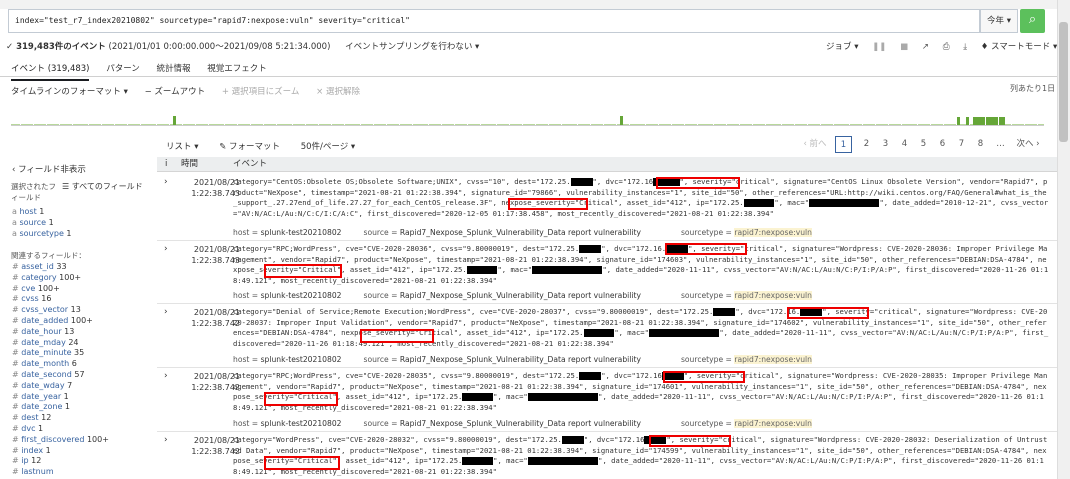 The image size is (1070, 479). I want to click on field-source: a source 1, so click(33, 222).